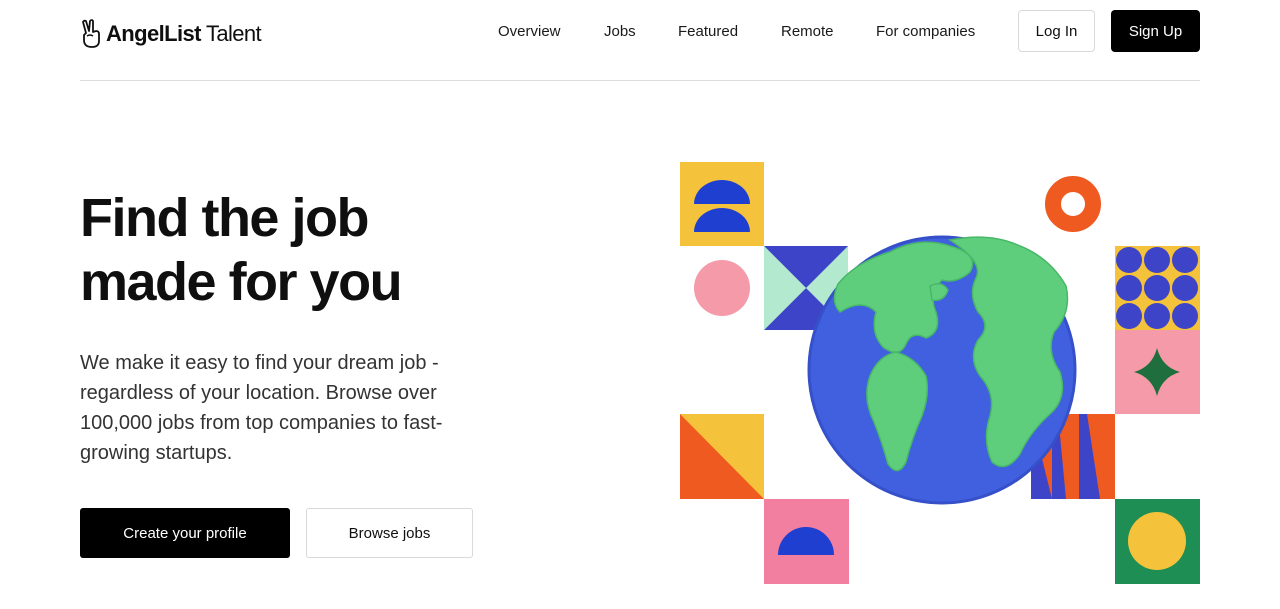  Describe the element at coordinates (1155, 31) in the screenshot. I see `signup-button: Sign Up` at that location.